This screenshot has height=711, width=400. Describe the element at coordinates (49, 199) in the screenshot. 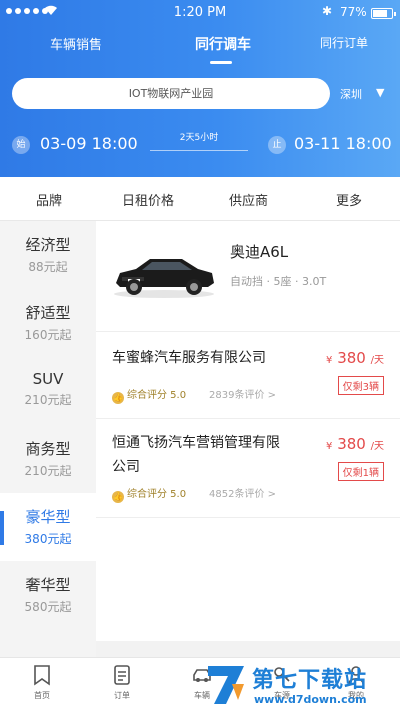

I see `filter-brand: 品牌` at that location.